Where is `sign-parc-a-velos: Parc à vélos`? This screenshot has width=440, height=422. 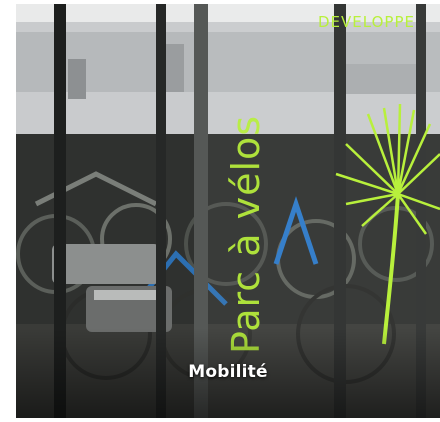 sign-parc-a-velos: Parc à vélos is located at coordinates (246, 184).